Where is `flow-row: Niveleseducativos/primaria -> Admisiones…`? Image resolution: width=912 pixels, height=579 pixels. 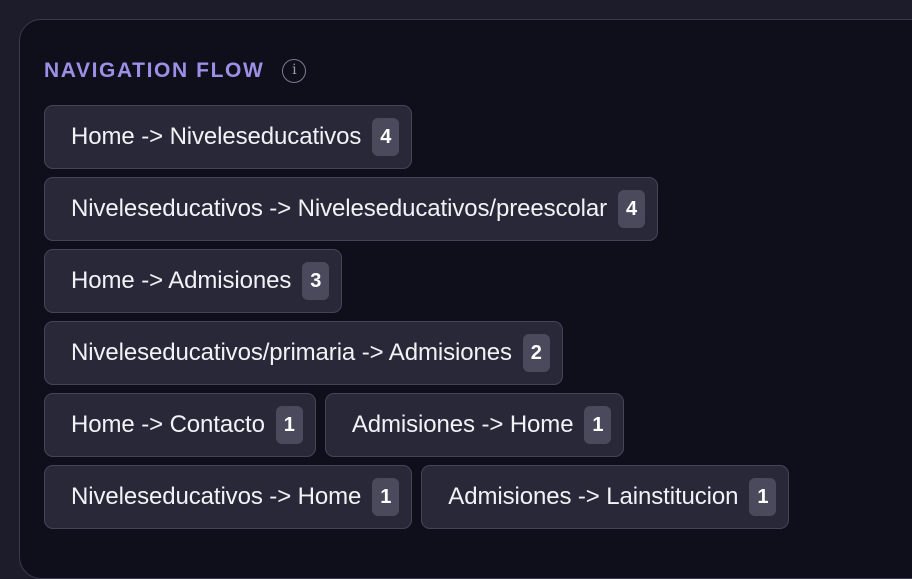
flow-row: Niveleseducativos/primaria -> Admisiones… is located at coordinates (474, 353).